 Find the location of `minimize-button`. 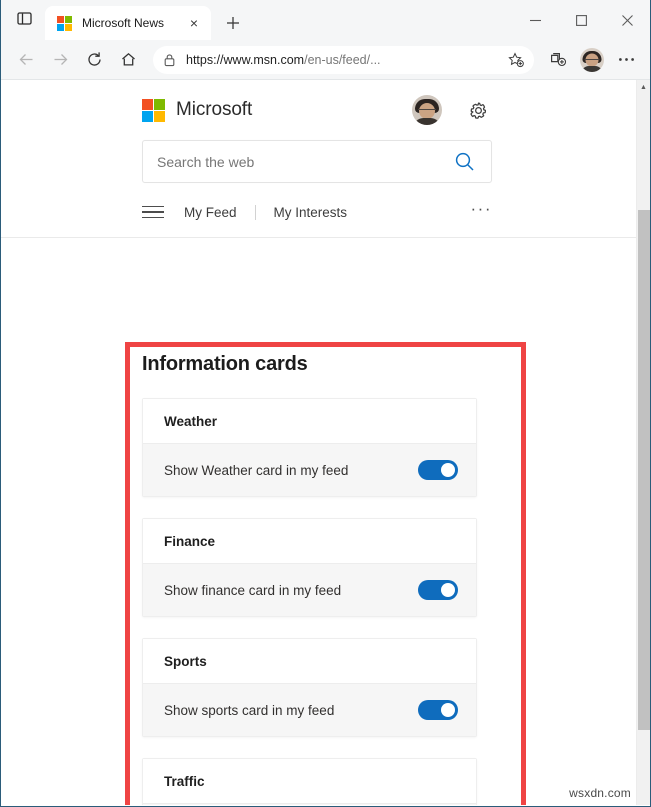

minimize-button is located at coordinates (535, 20).